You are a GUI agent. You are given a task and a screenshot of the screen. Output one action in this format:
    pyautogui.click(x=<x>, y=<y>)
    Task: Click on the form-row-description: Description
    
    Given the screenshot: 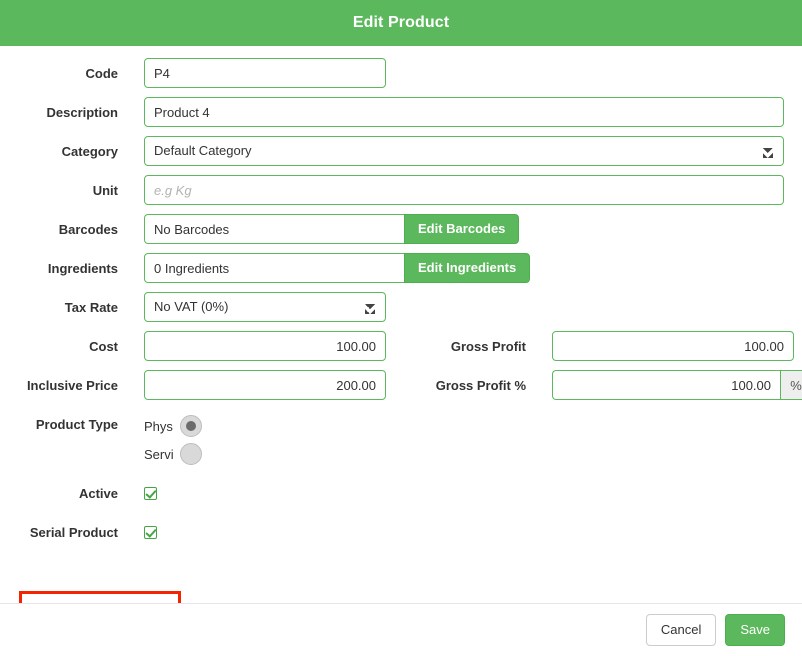 What is the action you would take?
    pyautogui.click(x=401, y=112)
    